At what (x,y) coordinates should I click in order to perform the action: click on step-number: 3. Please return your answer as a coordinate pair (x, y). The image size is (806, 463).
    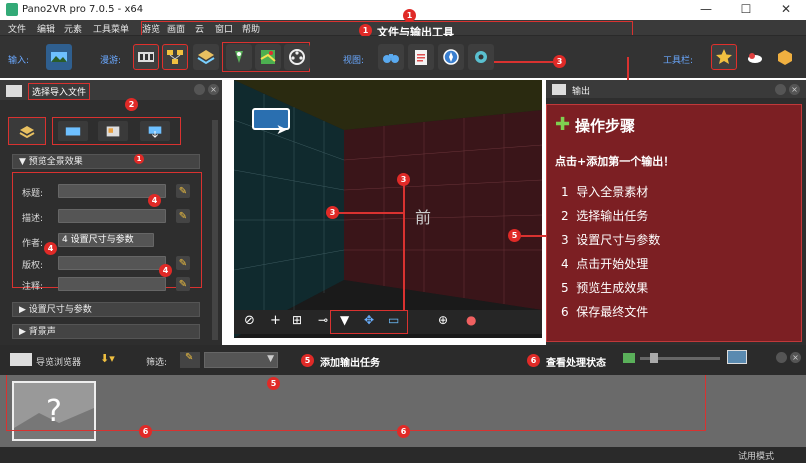
    Looking at the image, I should click on (565, 240).